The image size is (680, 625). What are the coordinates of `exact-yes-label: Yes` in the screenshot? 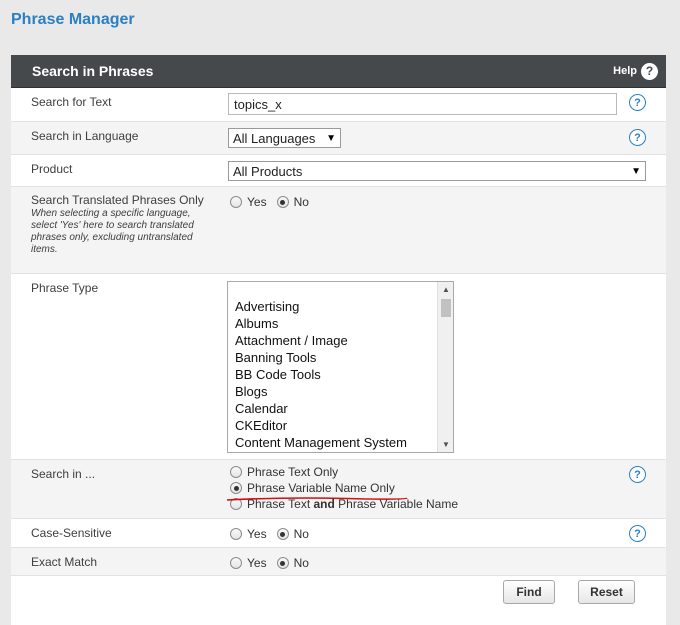 It's located at (257, 563).